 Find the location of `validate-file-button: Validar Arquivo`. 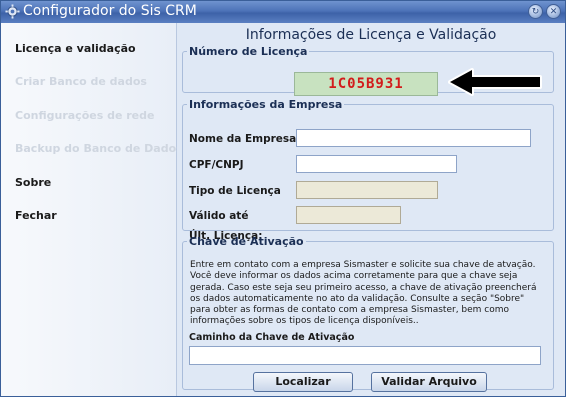

validate-file-button: Validar Arquivo is located at coordinates (429, 382).